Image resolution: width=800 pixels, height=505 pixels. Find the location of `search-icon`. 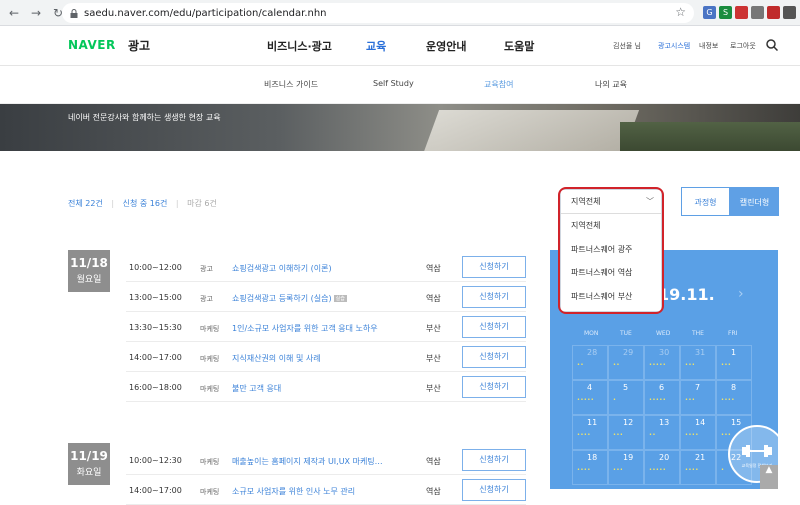

search-icon is located at coordinates (772, 45).